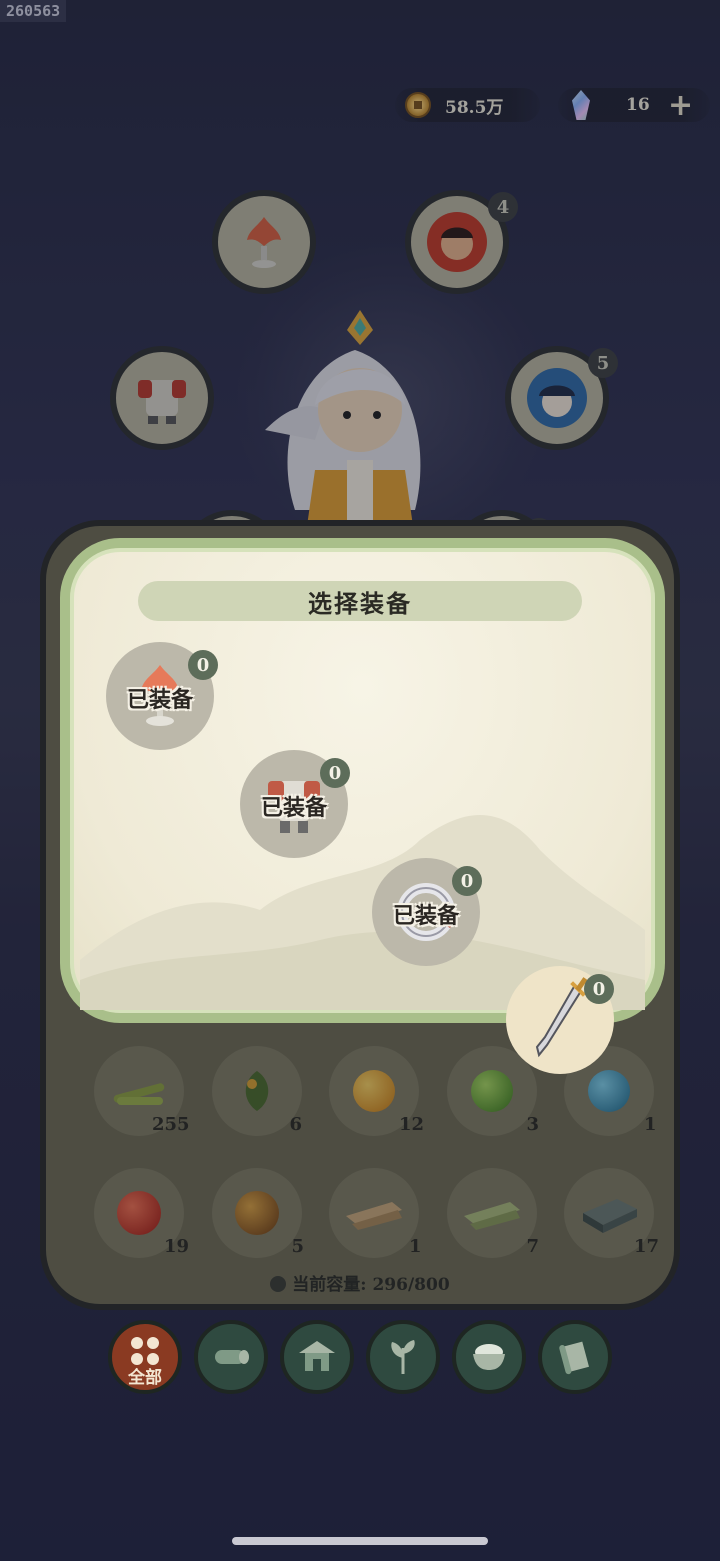 This screenshot has width=720, height=1561. I want to click on house-icon, so click(317, 1356).